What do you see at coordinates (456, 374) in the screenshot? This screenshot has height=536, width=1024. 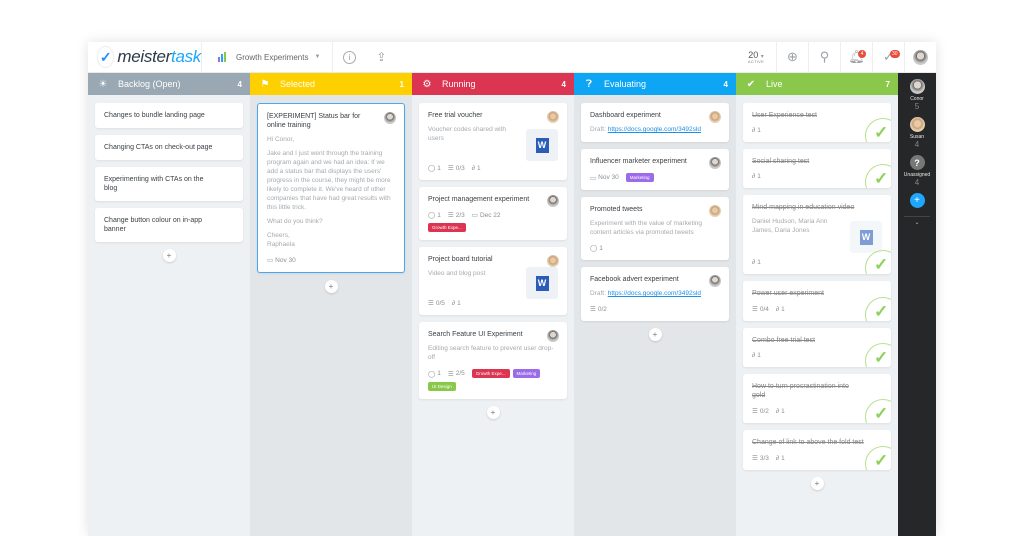 I see `checklist-count: ☰ 2/5` at bounding box center [456, 374].